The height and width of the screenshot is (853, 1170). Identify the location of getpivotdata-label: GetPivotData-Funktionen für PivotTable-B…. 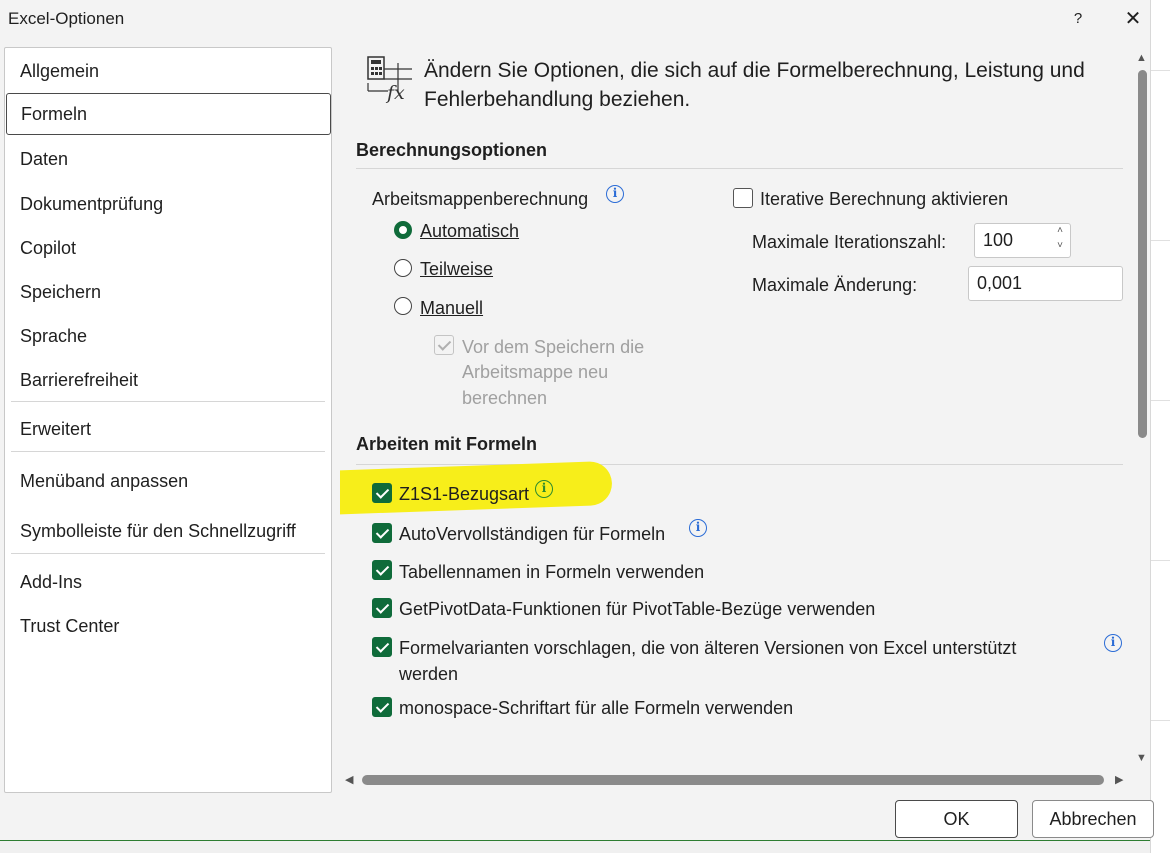
(637, 609).